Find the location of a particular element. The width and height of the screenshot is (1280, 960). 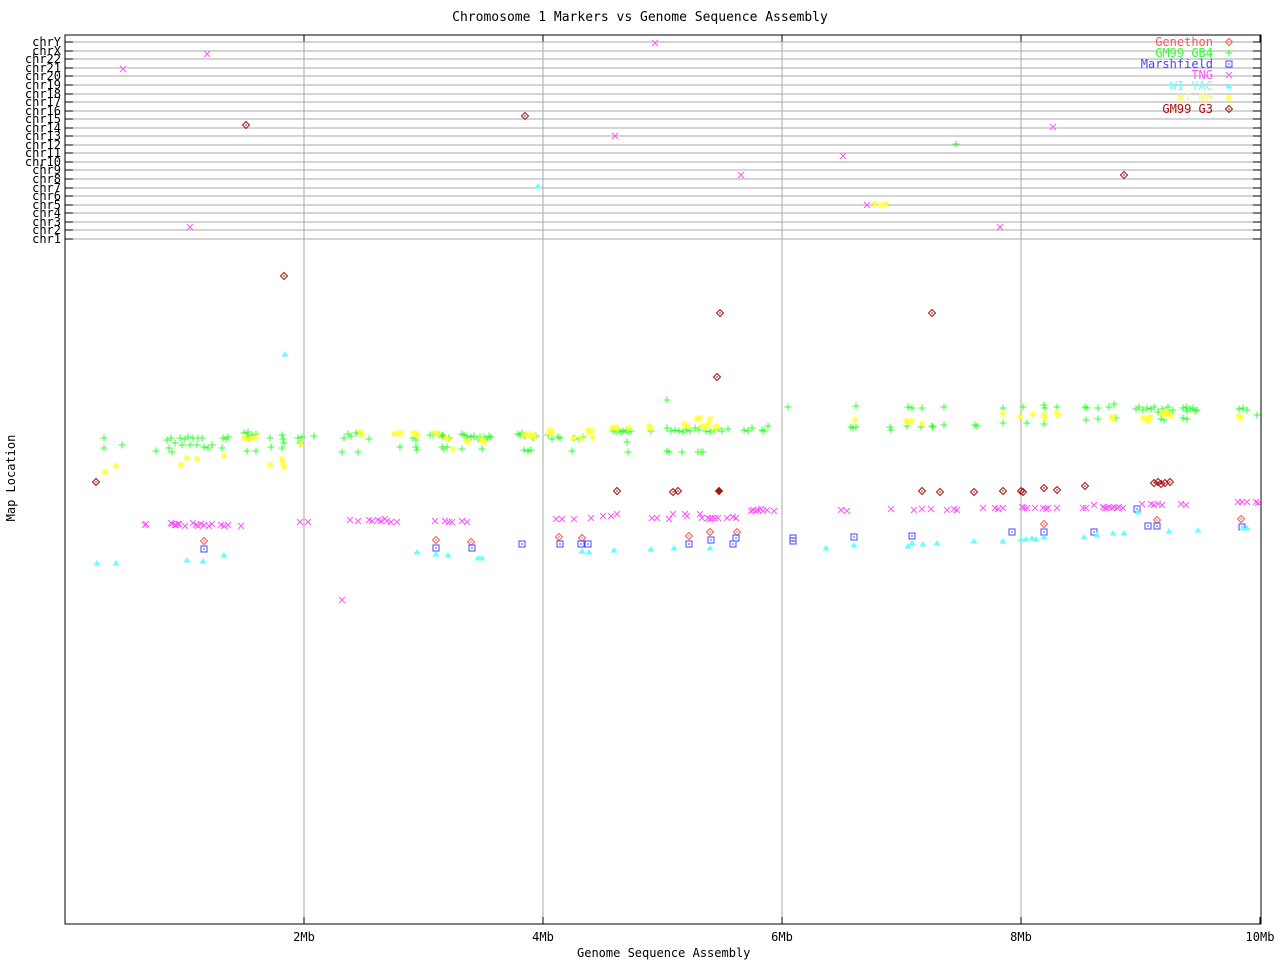

y-axis-label: Map Location is located at coordinates (11, 478).